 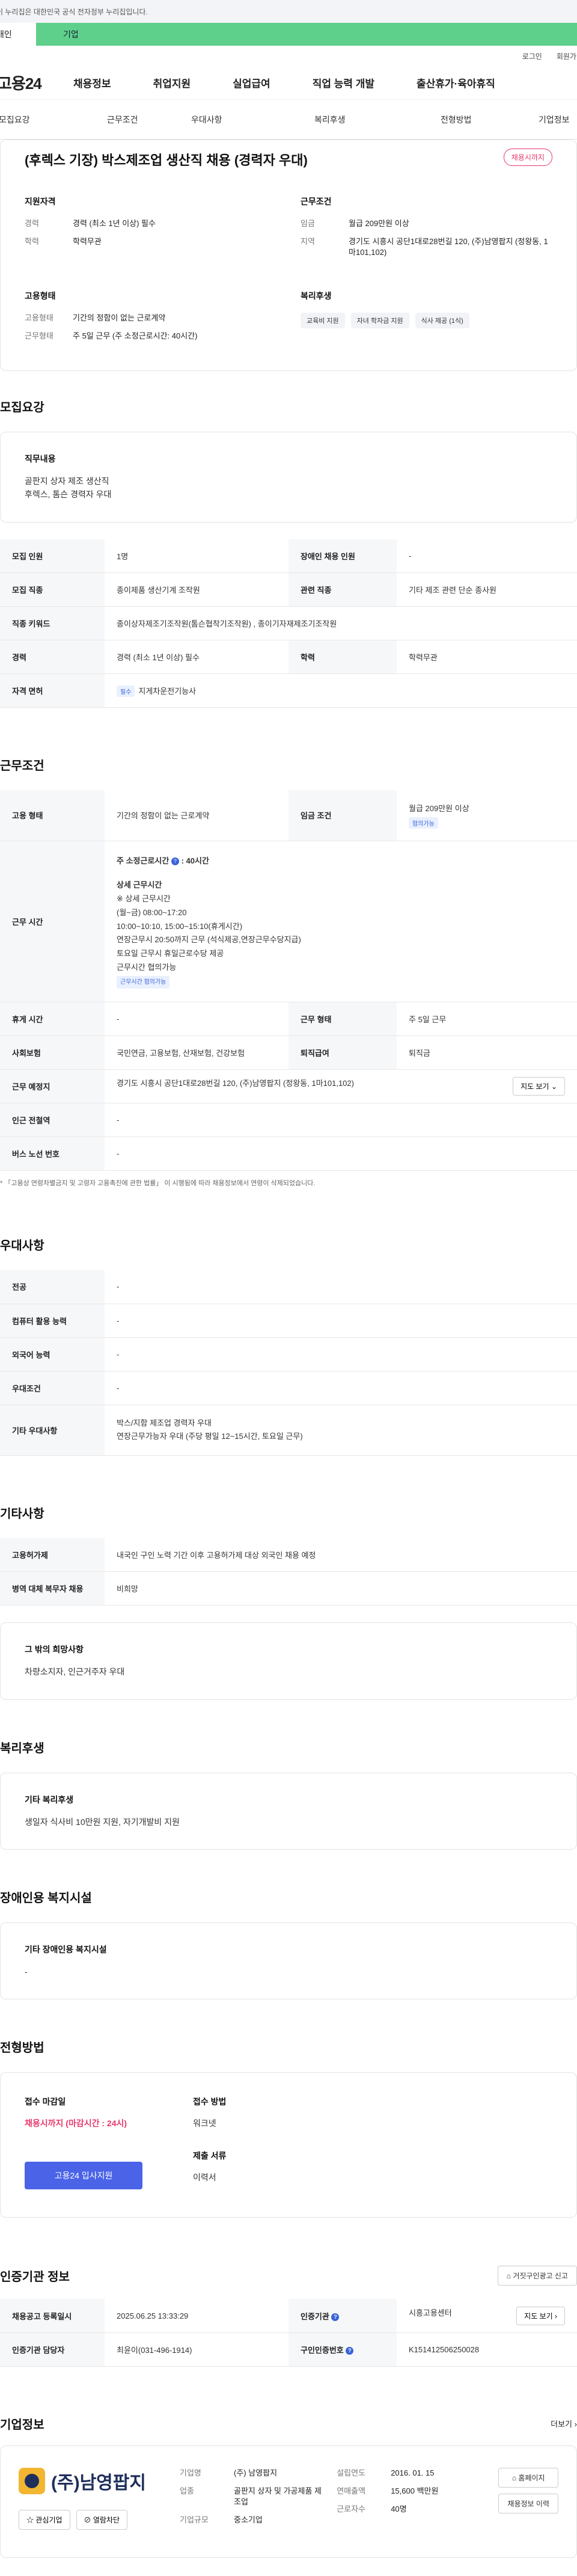 What do you see at coordinates (39, 317) in the screenshot?
I see `kv-key: 고용형태` at bounding box center [39, 317].